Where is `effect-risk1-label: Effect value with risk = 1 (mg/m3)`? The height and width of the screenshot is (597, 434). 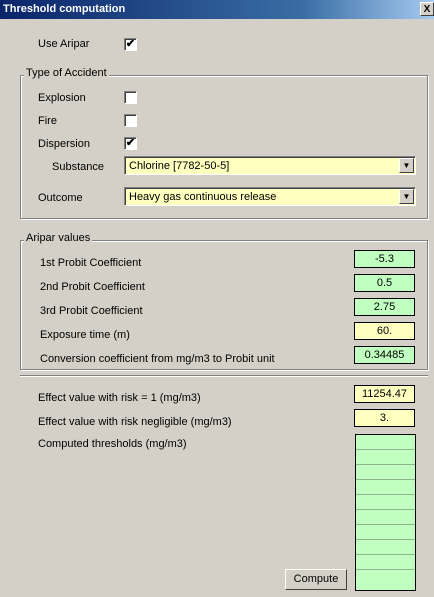
effect-risk1-label: Effect value with risk = 1 (mg/m3) is located at coordinates (119, 398).